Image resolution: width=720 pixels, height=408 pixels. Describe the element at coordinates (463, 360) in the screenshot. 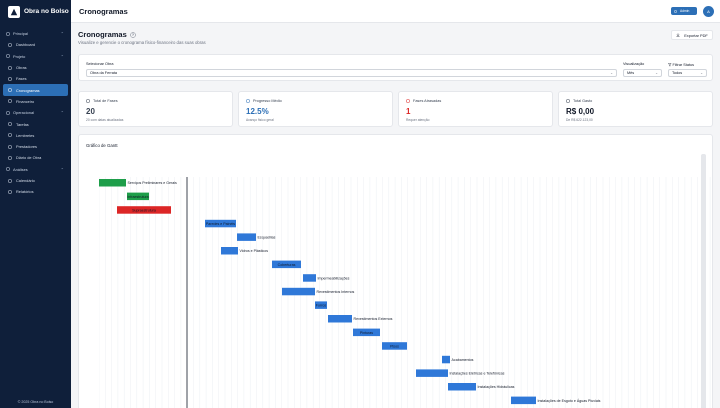

I see `gantt-bar-label: Acabamentos` at that location.